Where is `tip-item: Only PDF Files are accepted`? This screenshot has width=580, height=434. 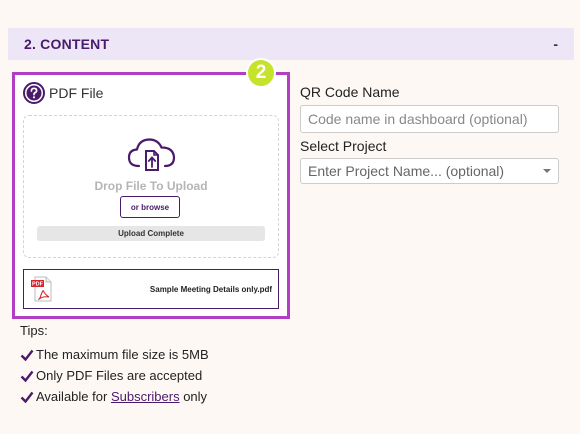 tip-item: Only PDF Files are accepted is located at coordinates (114, 375).